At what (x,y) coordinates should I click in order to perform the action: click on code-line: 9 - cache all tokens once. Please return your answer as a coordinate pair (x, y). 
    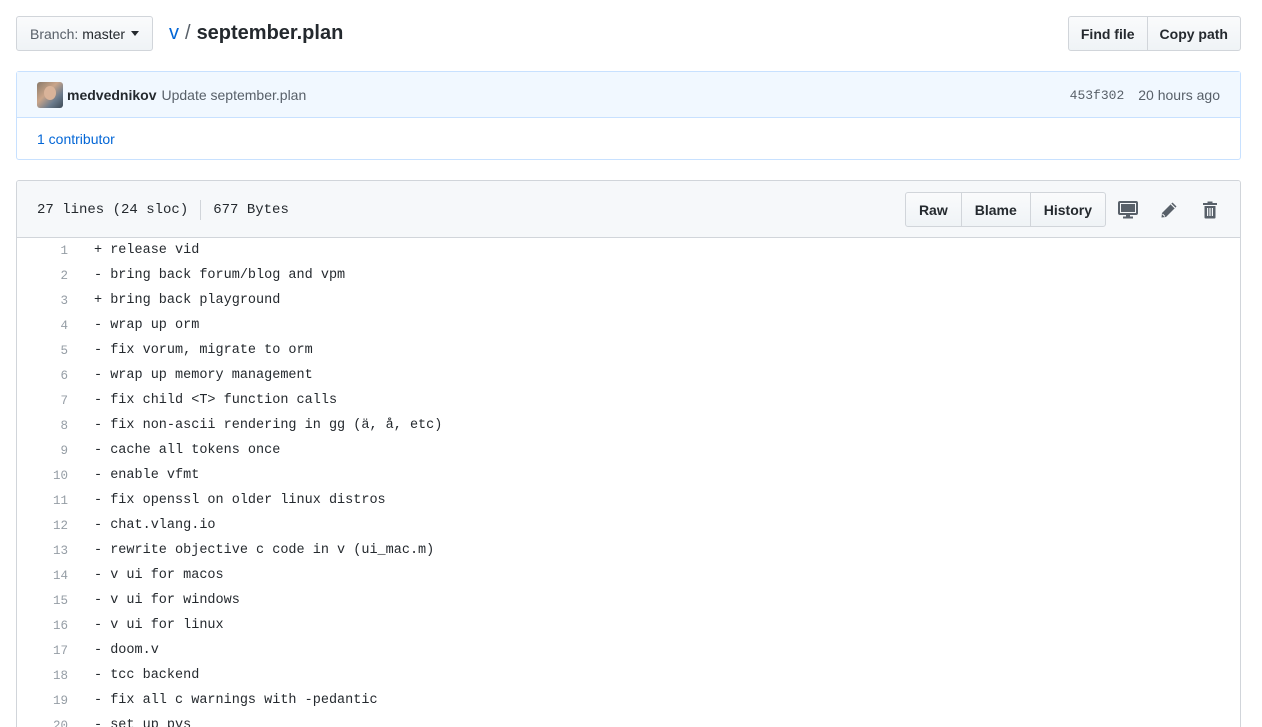
    Looking at the image, I should click on (628, 450).